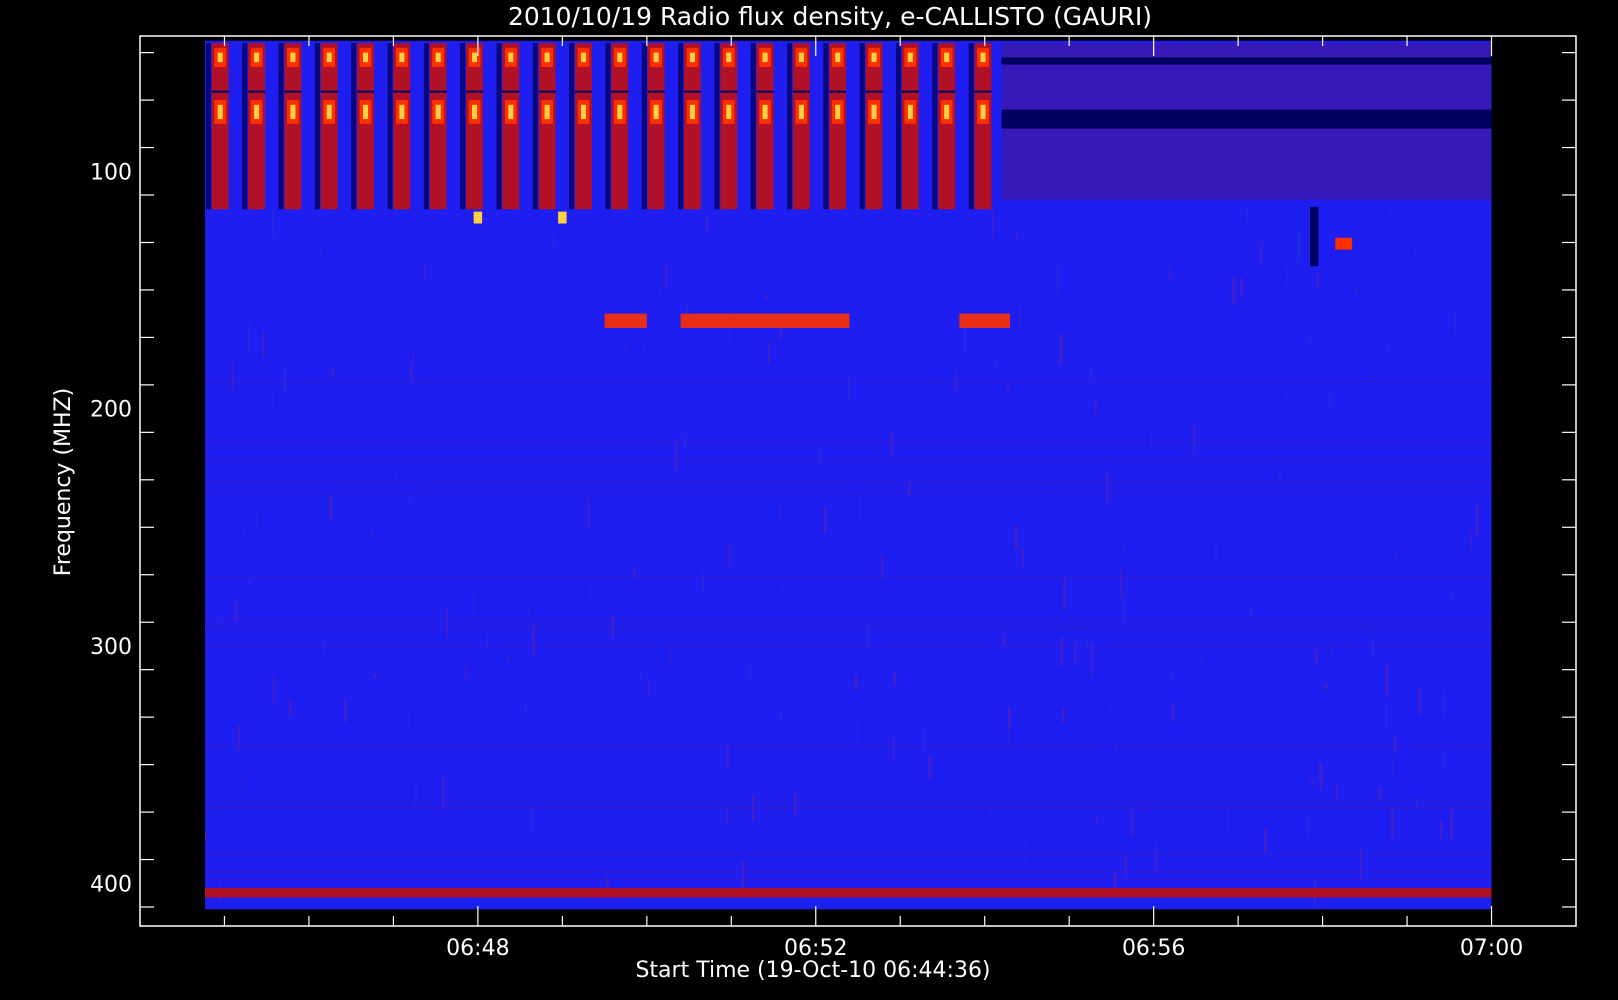  I want to click on quiet-dark-band, so click(1246, 61).